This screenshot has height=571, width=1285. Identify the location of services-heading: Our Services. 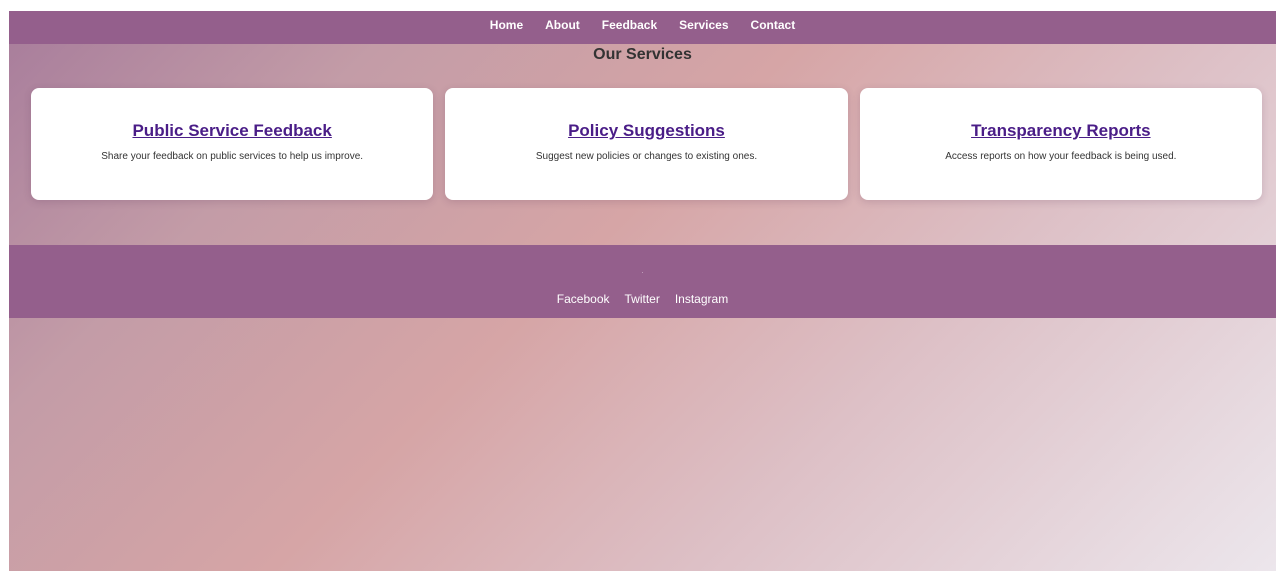
(642, 54).